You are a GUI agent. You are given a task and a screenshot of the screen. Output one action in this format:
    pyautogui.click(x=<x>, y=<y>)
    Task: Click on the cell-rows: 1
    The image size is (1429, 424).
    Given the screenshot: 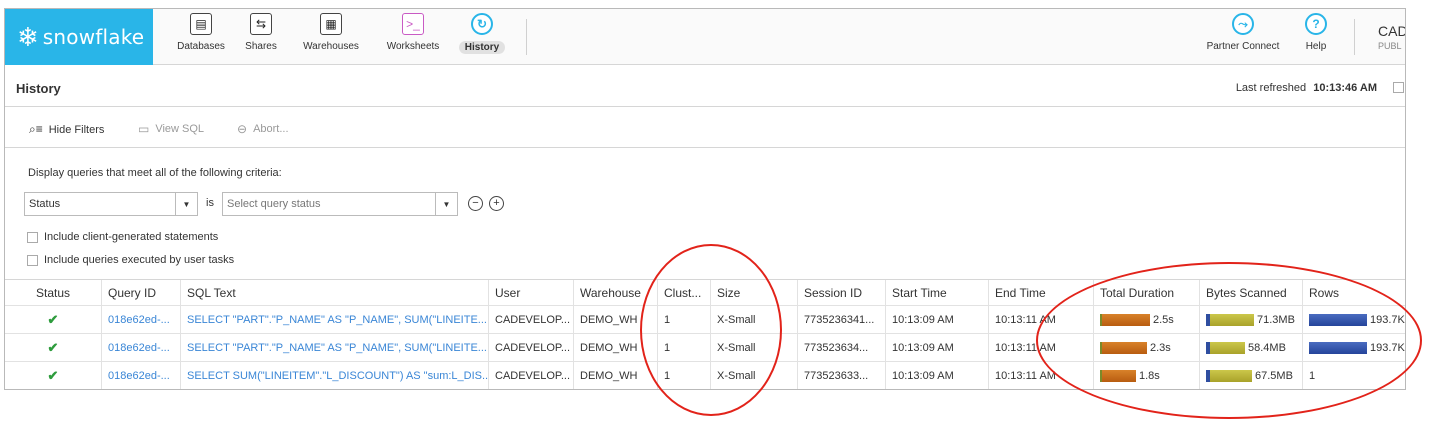 What is the action you would take?
    pyautogui.click(x=1354, y=375)
    